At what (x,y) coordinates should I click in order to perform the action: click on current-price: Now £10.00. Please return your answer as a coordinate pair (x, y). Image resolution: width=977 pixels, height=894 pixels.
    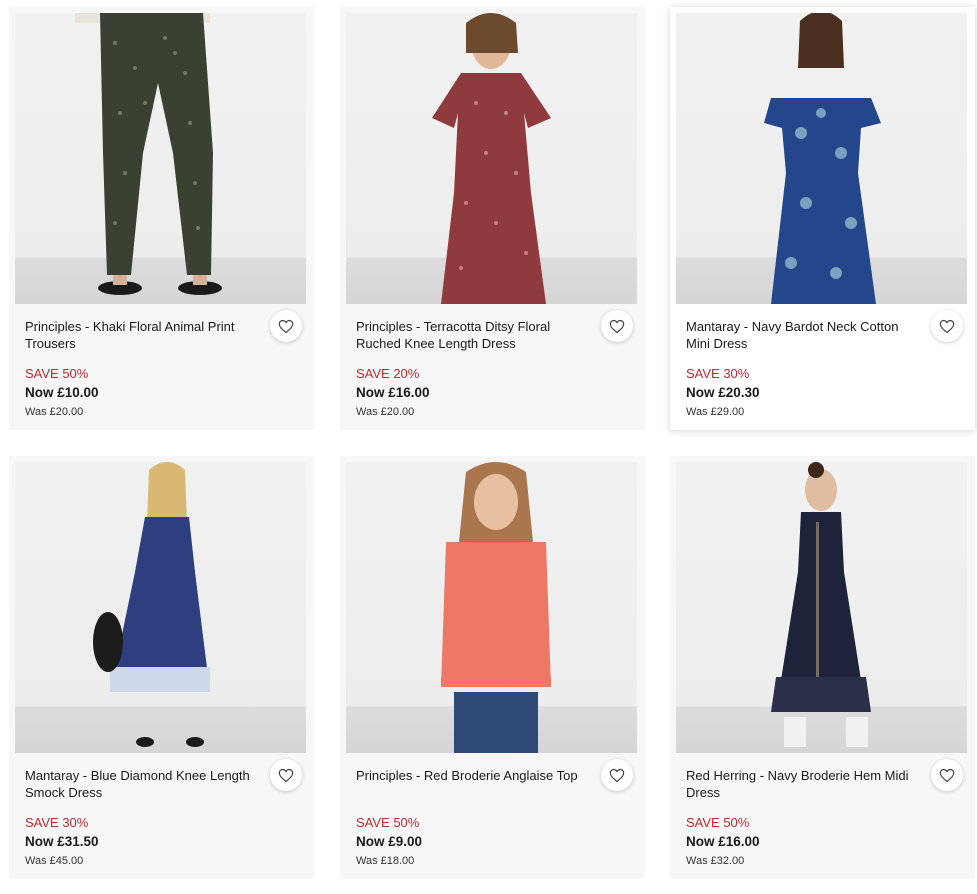
    Looking at the image, I should click on (62, 392).